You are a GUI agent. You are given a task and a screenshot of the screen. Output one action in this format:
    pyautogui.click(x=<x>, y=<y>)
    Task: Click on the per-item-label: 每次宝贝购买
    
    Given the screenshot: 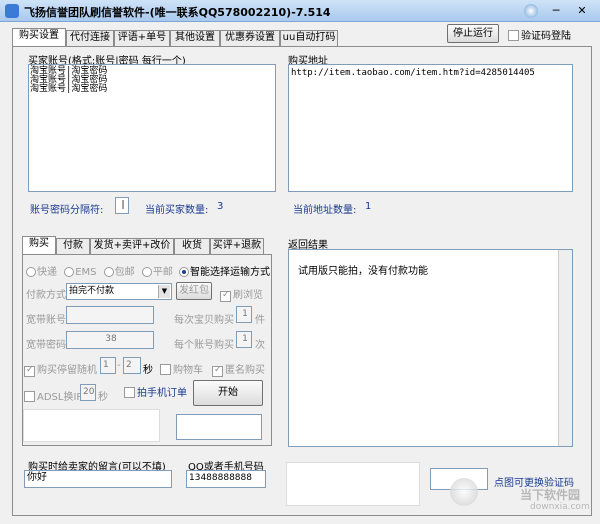 What is the action you would take?
    pyautogui.click(x=204, y=320)
    